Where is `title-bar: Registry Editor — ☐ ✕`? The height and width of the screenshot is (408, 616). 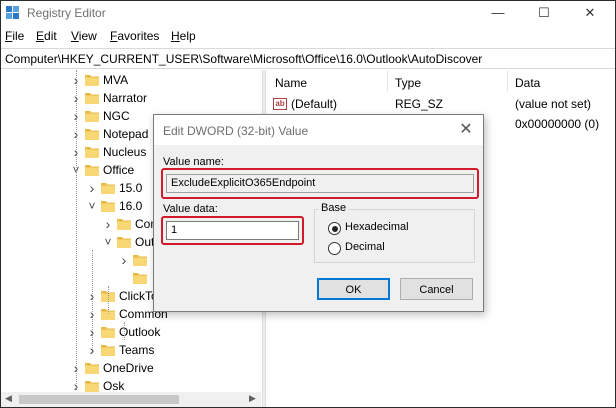 title-bar: Registry Editor — ☐ ✕ is located at coordinates (308, 13).